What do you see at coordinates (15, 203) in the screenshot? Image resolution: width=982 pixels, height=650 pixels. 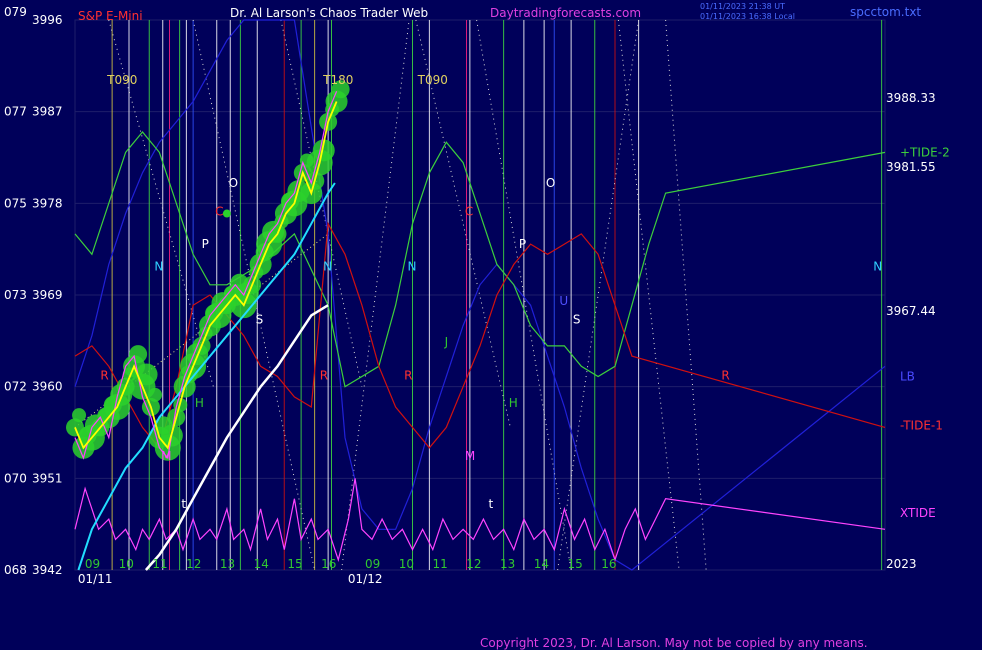 I see `y-tick-code: 075` at bounding box center [15, 203].